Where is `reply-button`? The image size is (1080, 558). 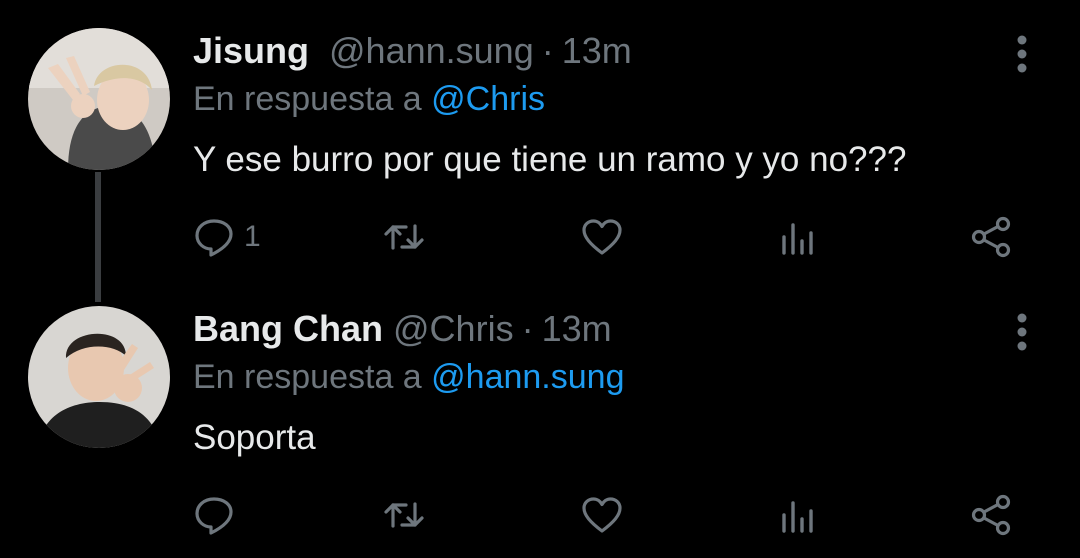
reply-button is located at coordinates (214, 515).